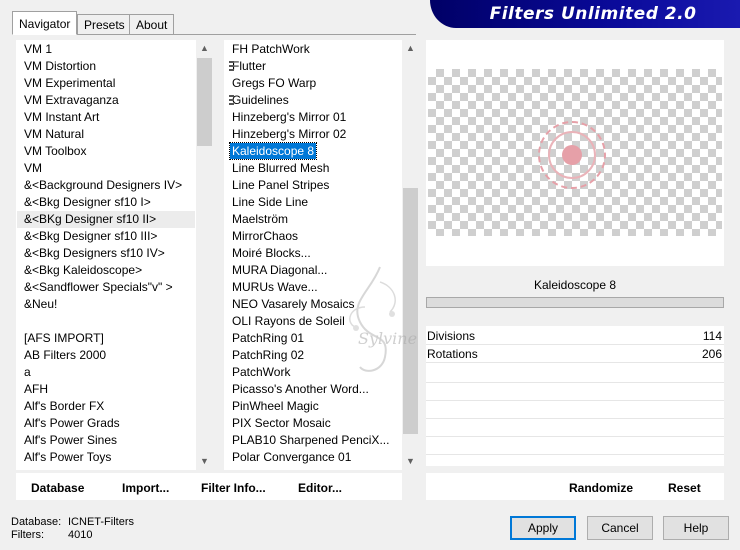 This screenshot has height=550, width=740. Describe the element at coordinates (712, 336) in the screenshot. I see `param-value: 114` at that location.